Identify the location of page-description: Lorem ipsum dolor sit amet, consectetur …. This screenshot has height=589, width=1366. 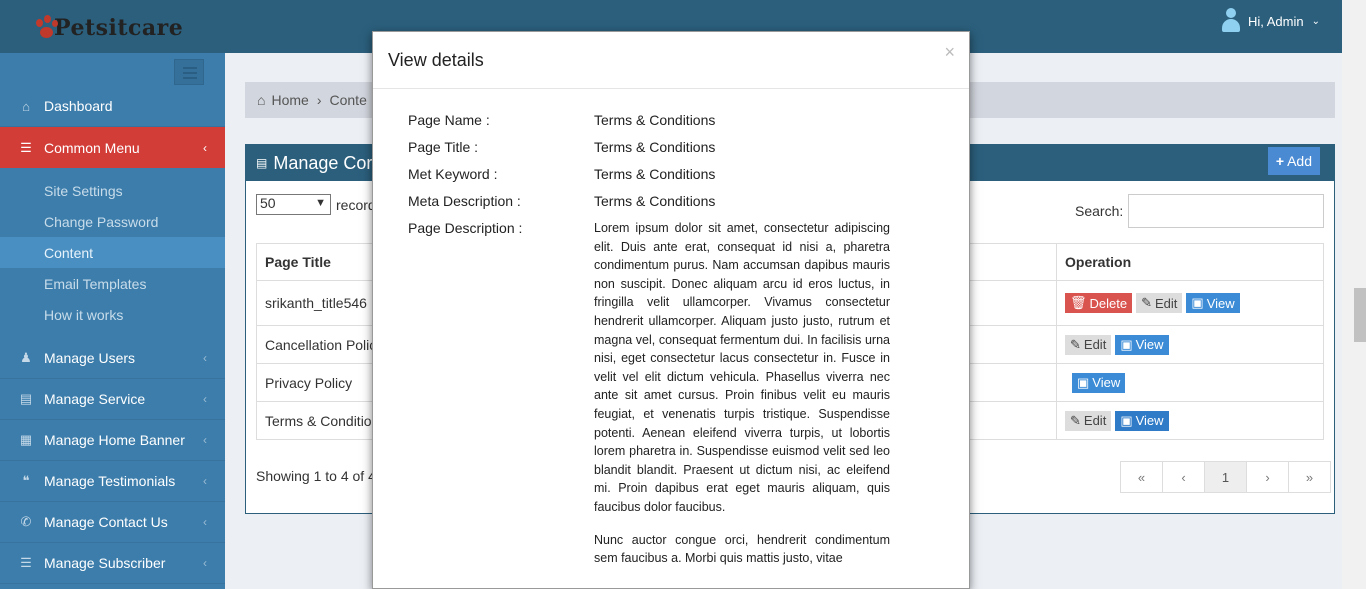
(742, 400).